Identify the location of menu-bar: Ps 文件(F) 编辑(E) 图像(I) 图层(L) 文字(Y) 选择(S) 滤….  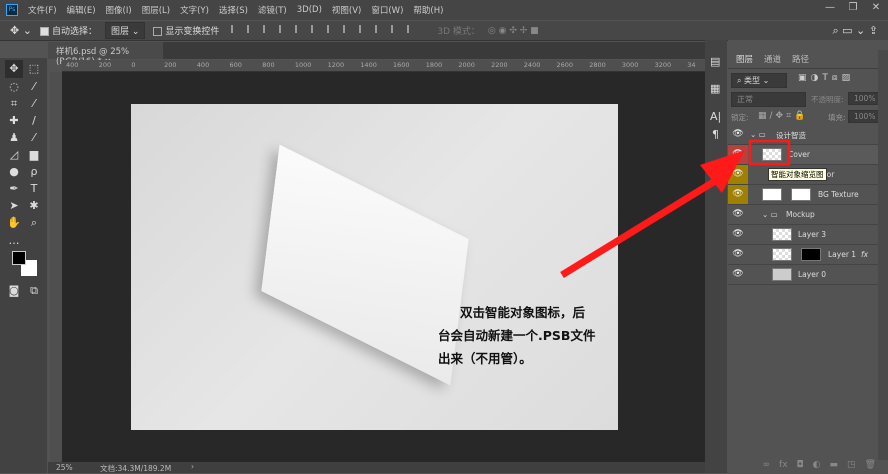
(444, 10).